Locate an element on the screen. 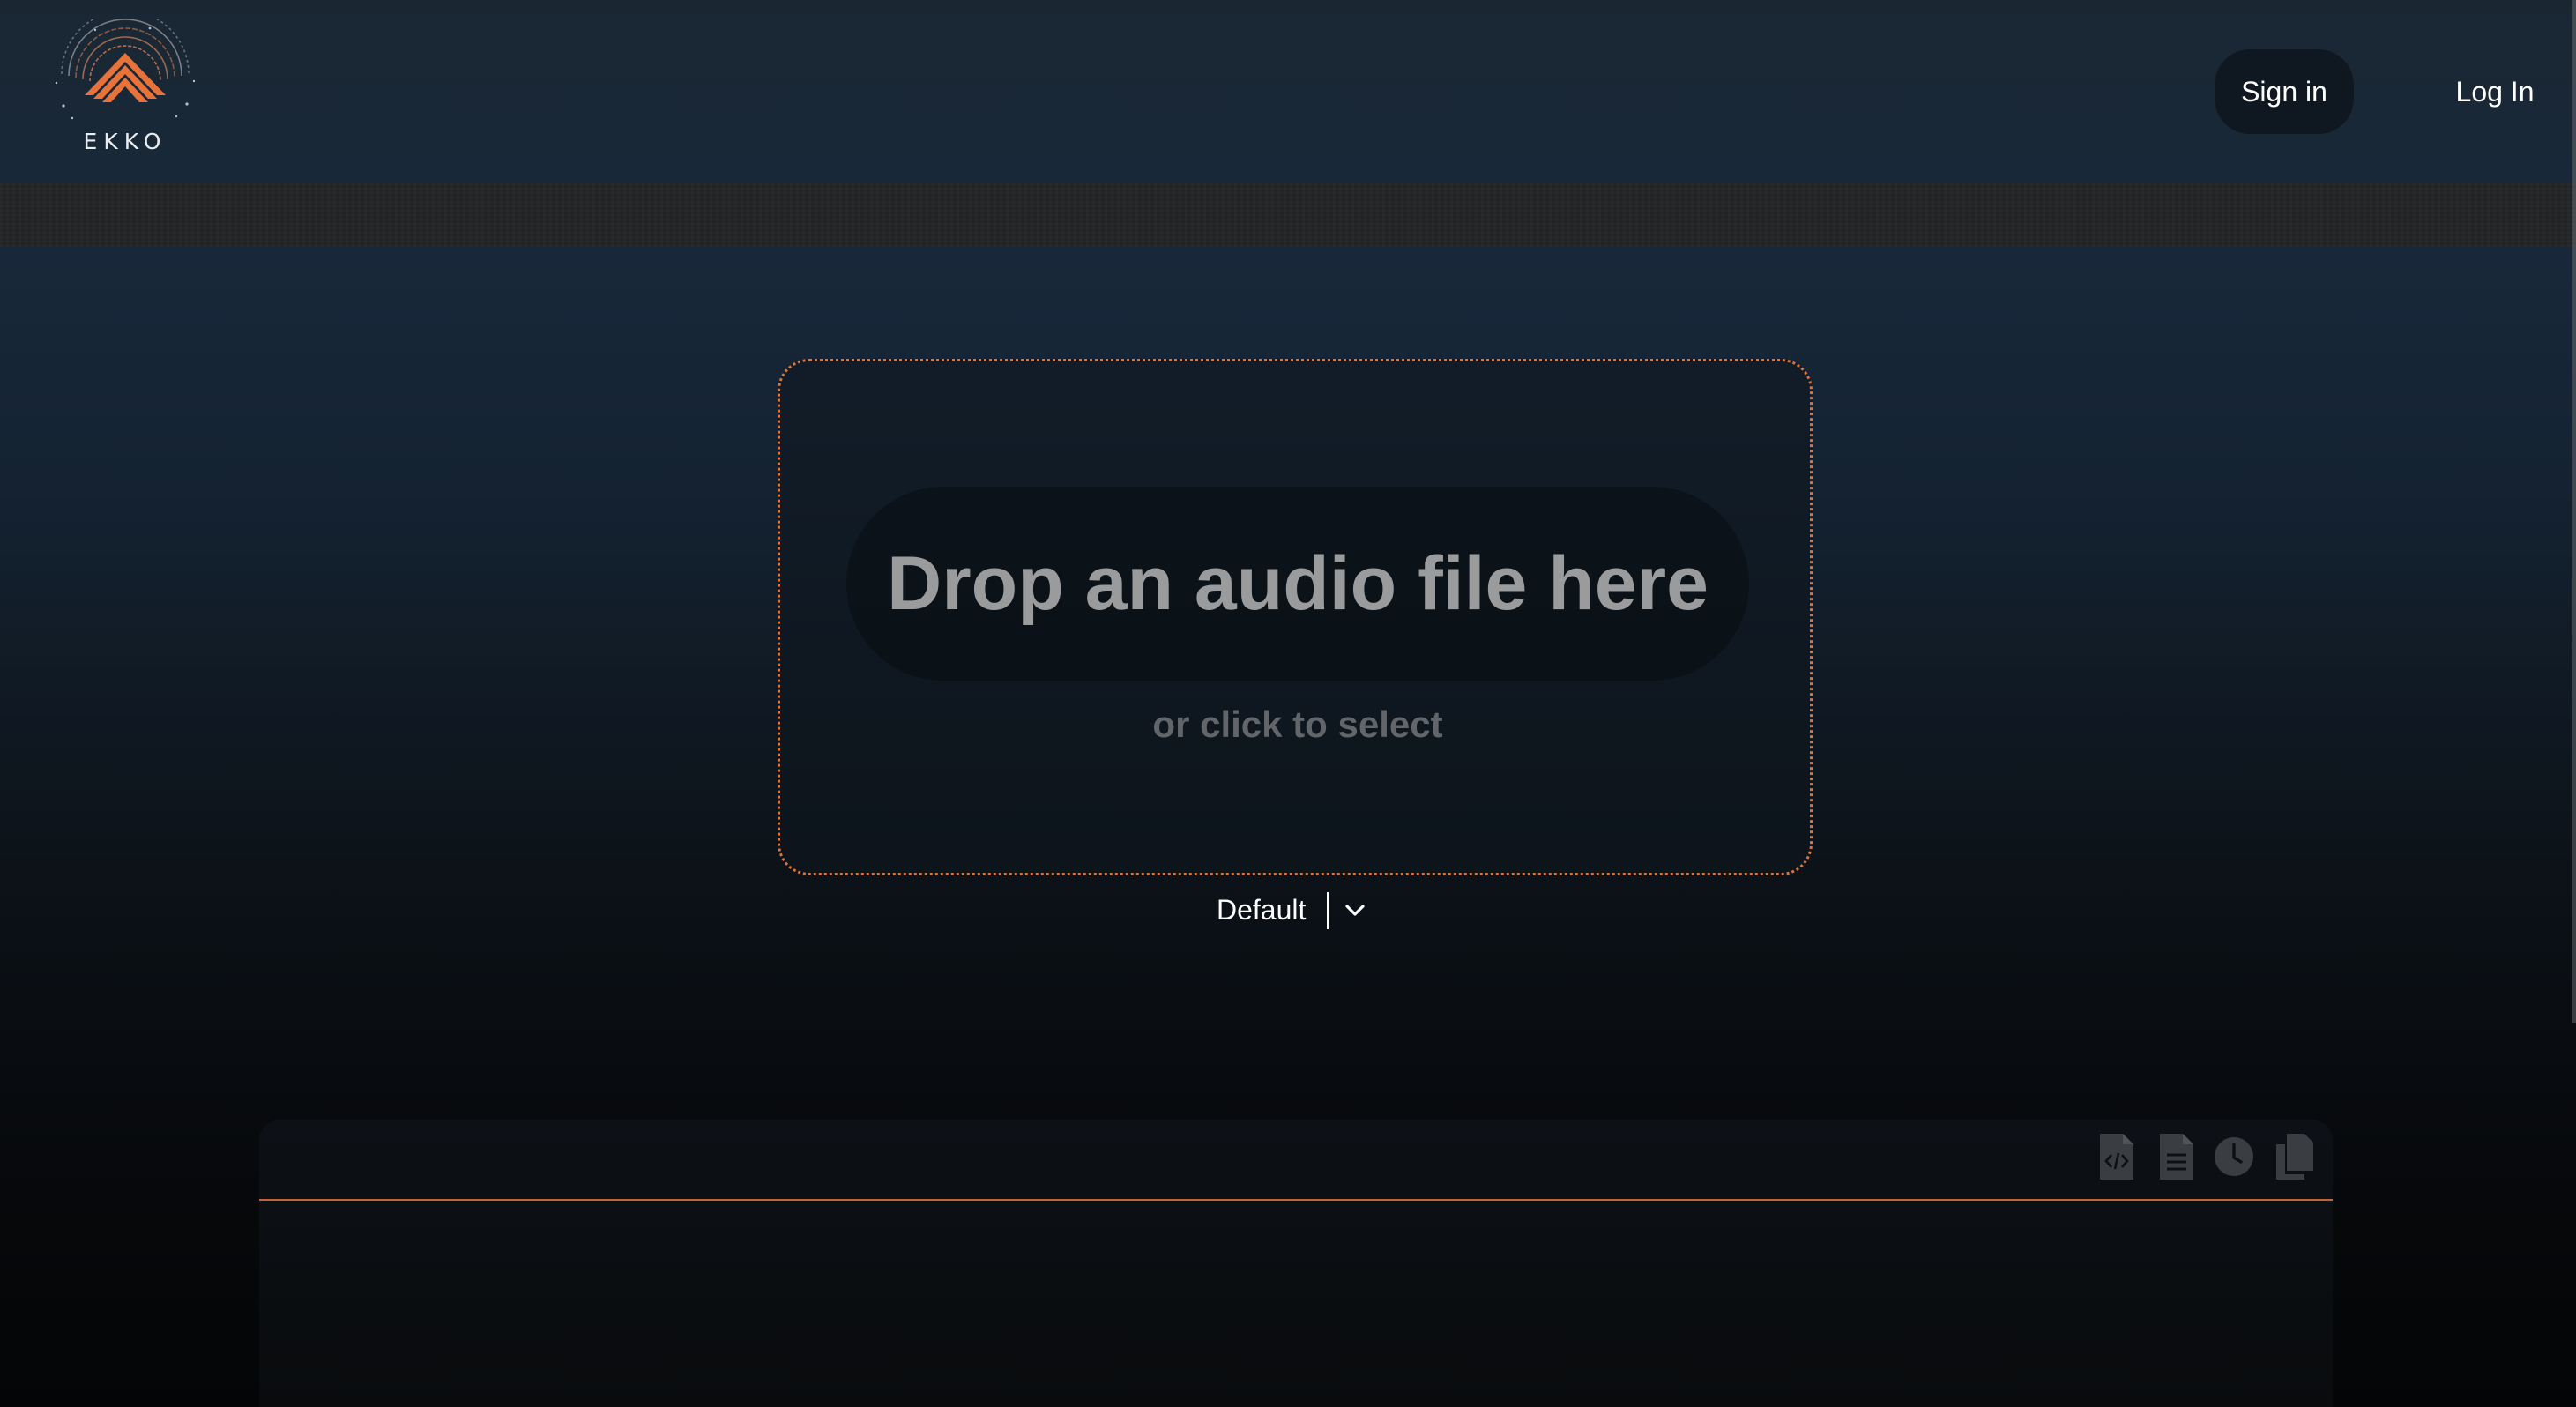 This screenshot has height=1407, width=2576. document-icon is located at coordinates (2176, 1156).